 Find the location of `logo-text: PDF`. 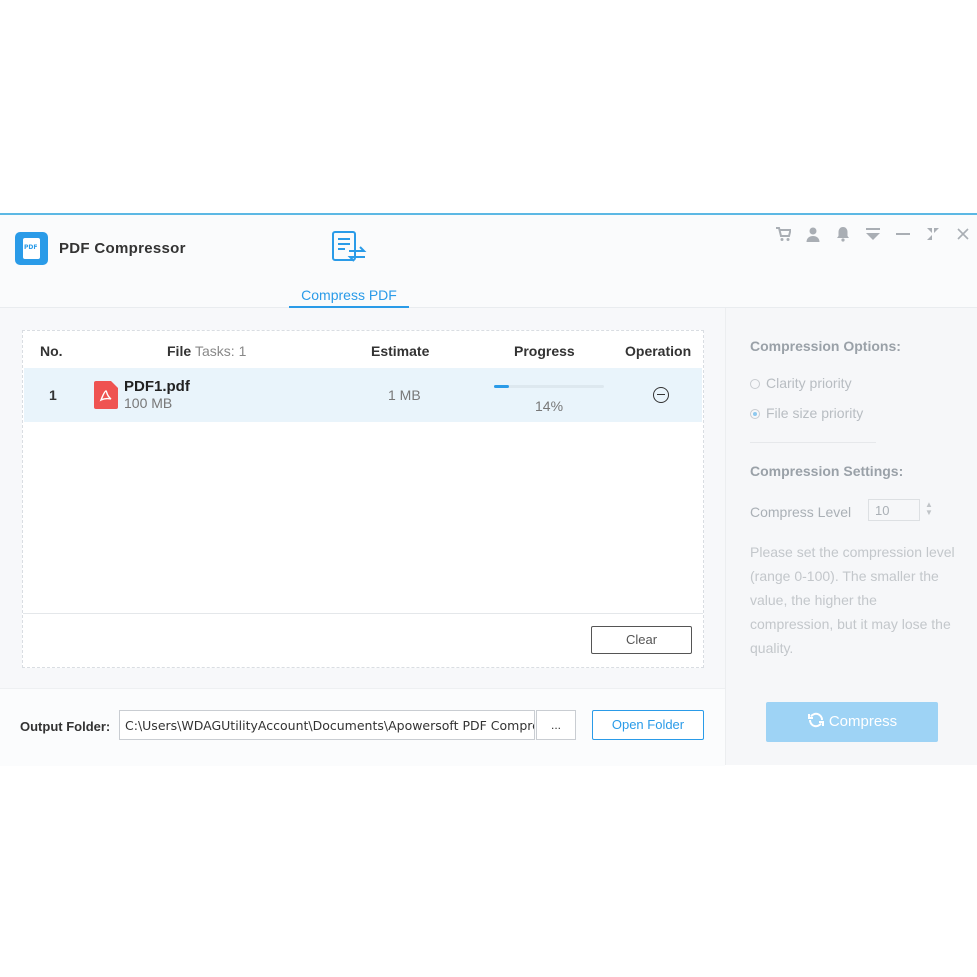

logo-text: PDF is located at coordinates (31, 247).